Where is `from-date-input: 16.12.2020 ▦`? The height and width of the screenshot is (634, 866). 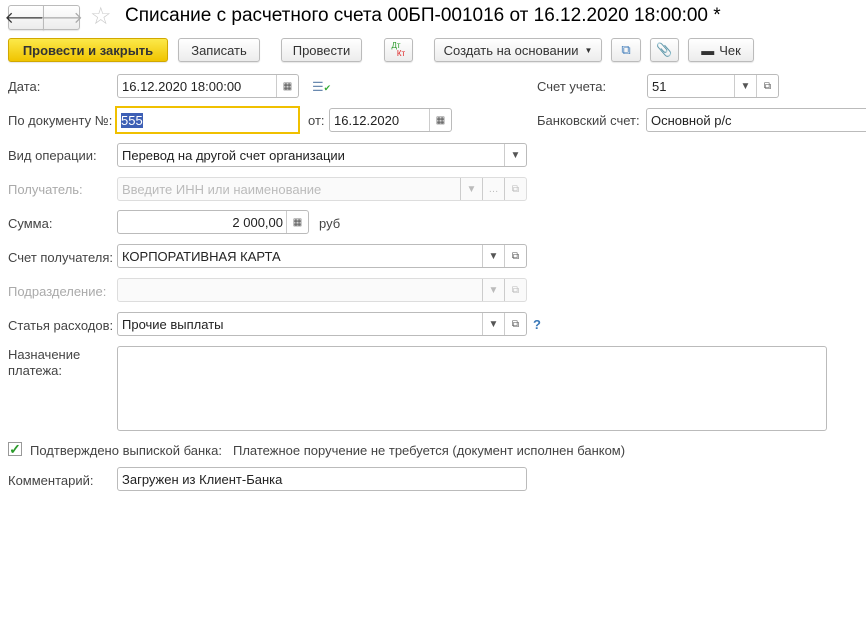 from-date-input: 16.12.2020 ▦ is located at coordinates (390, 120).